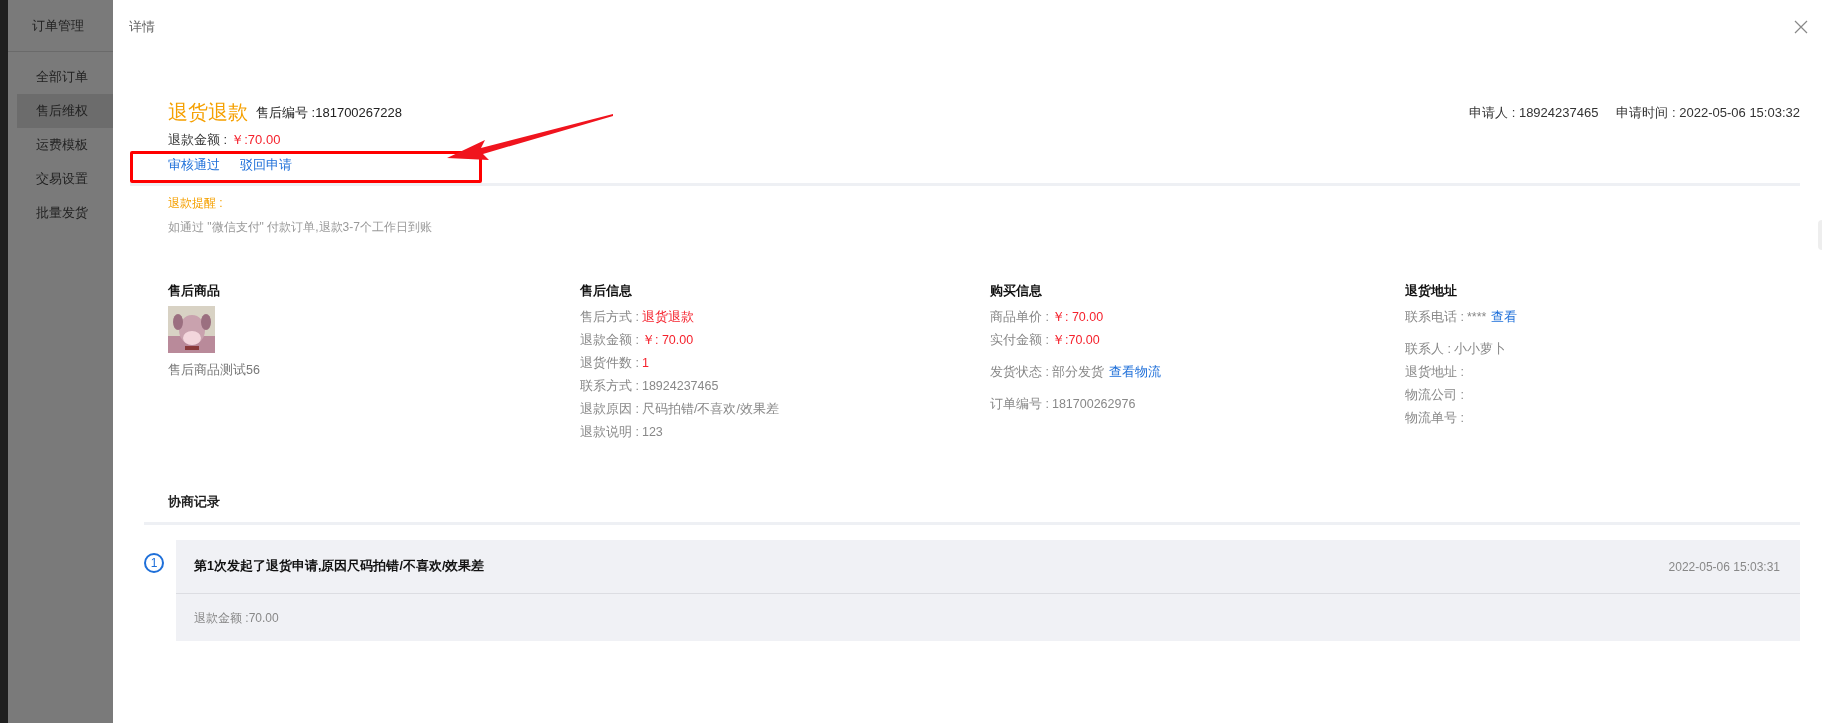 The image size is (1822, 723). I want to click on field-label: 联系人 :, so click(1428, 350).